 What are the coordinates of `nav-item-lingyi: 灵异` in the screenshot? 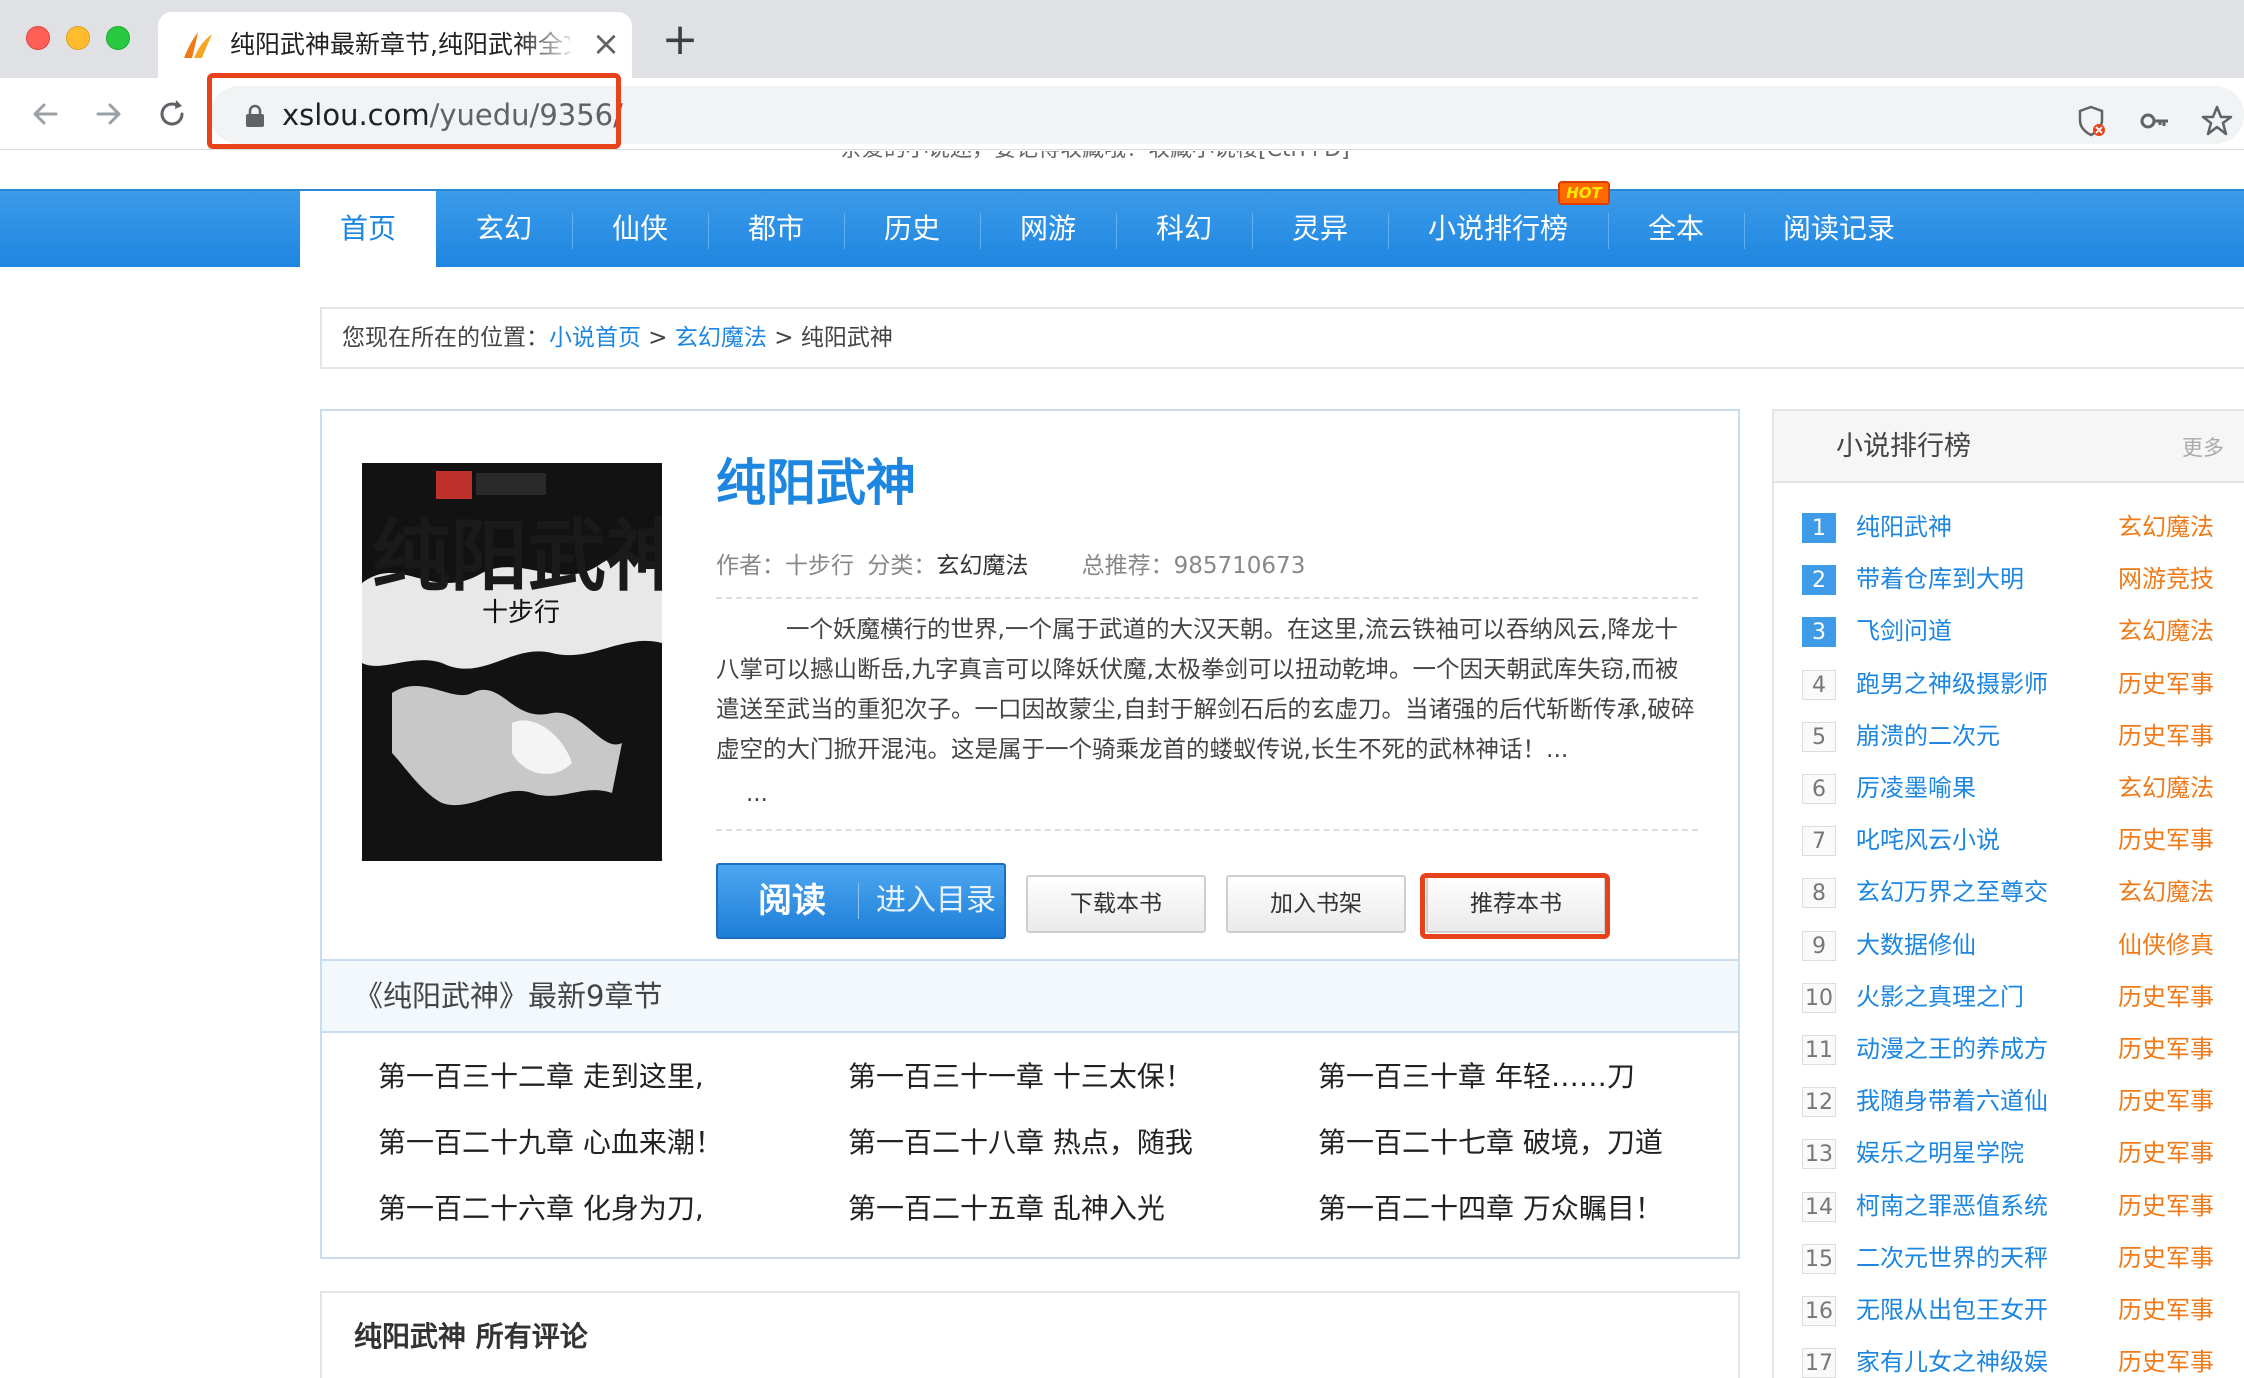 It's located at (1320, 230).